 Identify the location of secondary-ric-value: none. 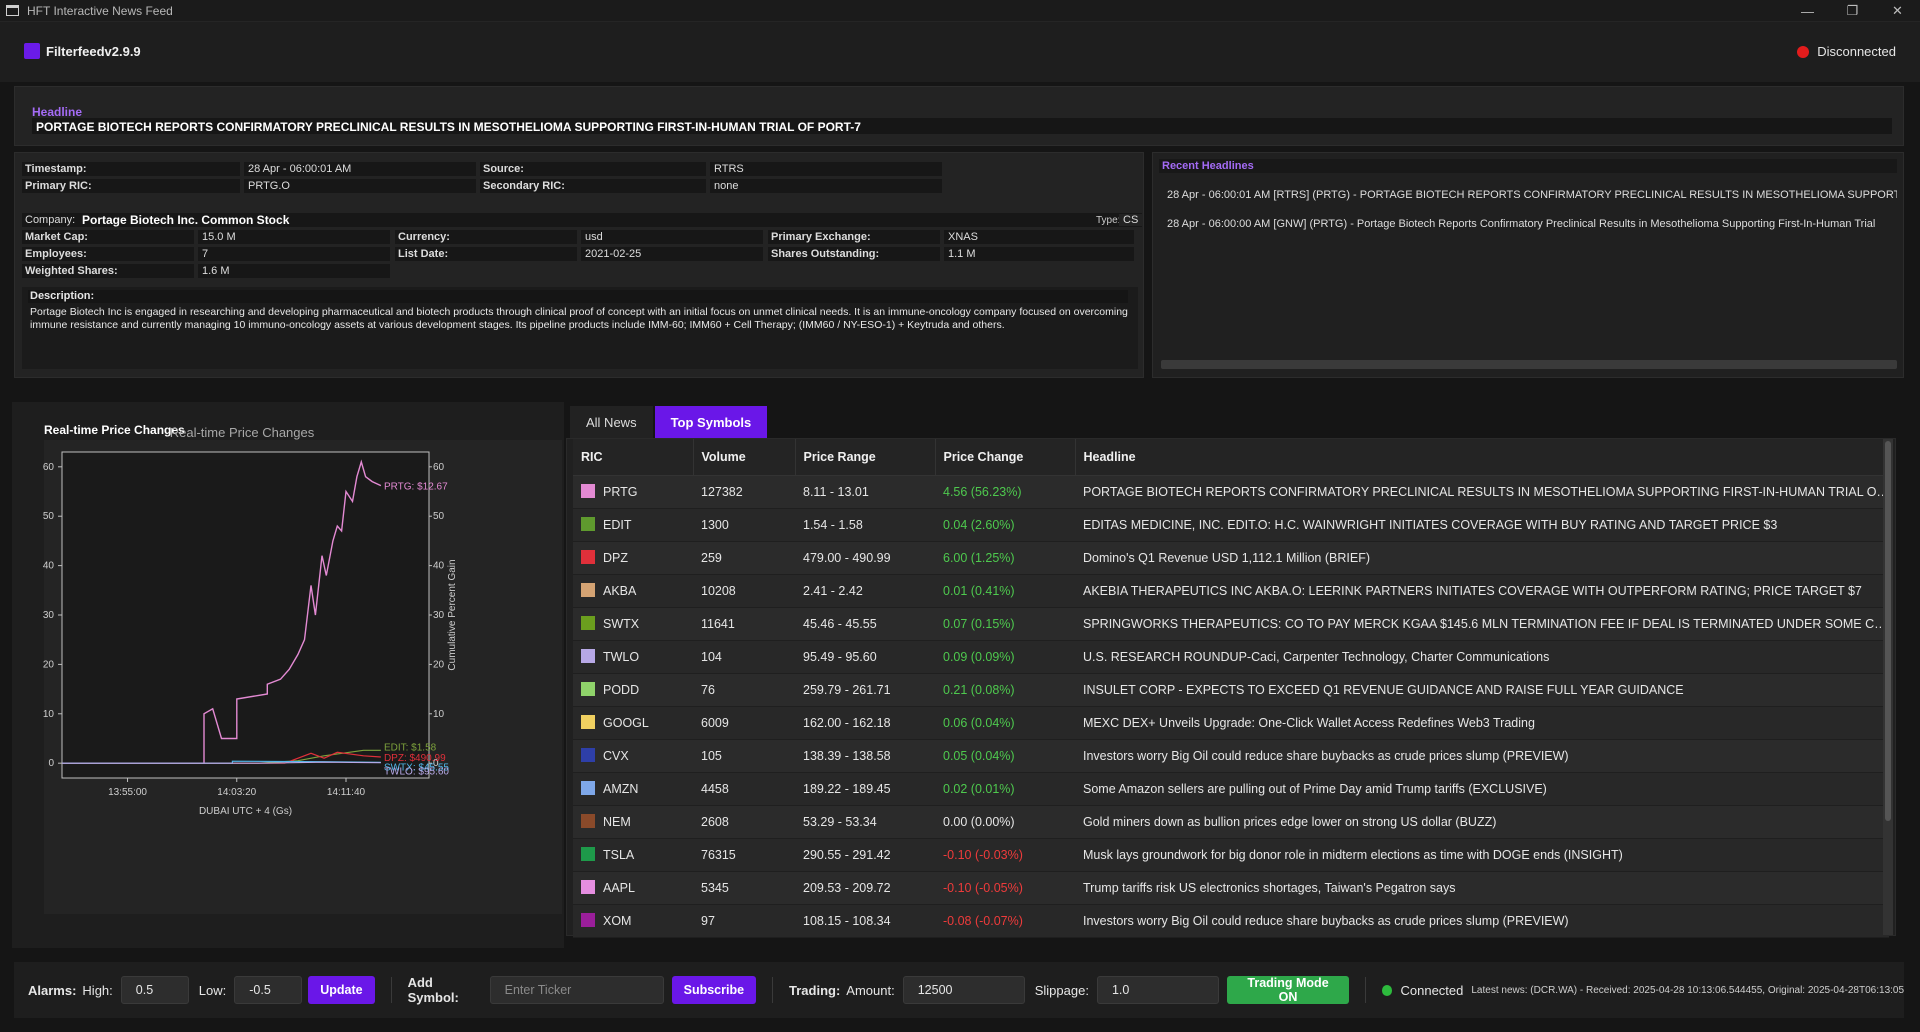
(826, 186).